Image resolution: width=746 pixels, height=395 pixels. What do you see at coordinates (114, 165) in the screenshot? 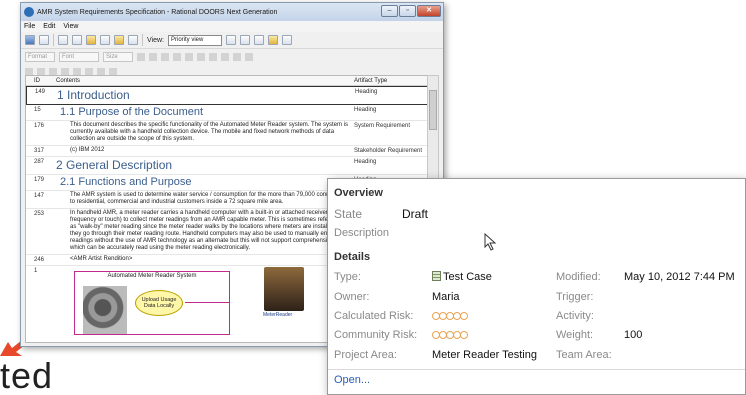
I see `row-heading: 2 General Description` at bounding box center [114, 165].